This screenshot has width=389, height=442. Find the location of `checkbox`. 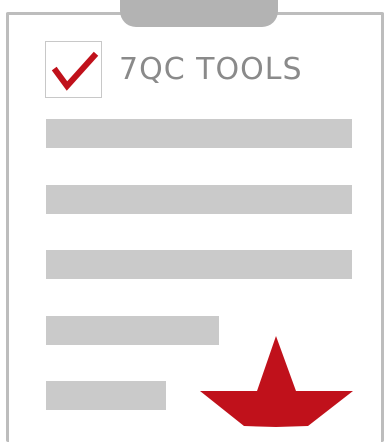

checkbox is located at coordinates (73, 69).